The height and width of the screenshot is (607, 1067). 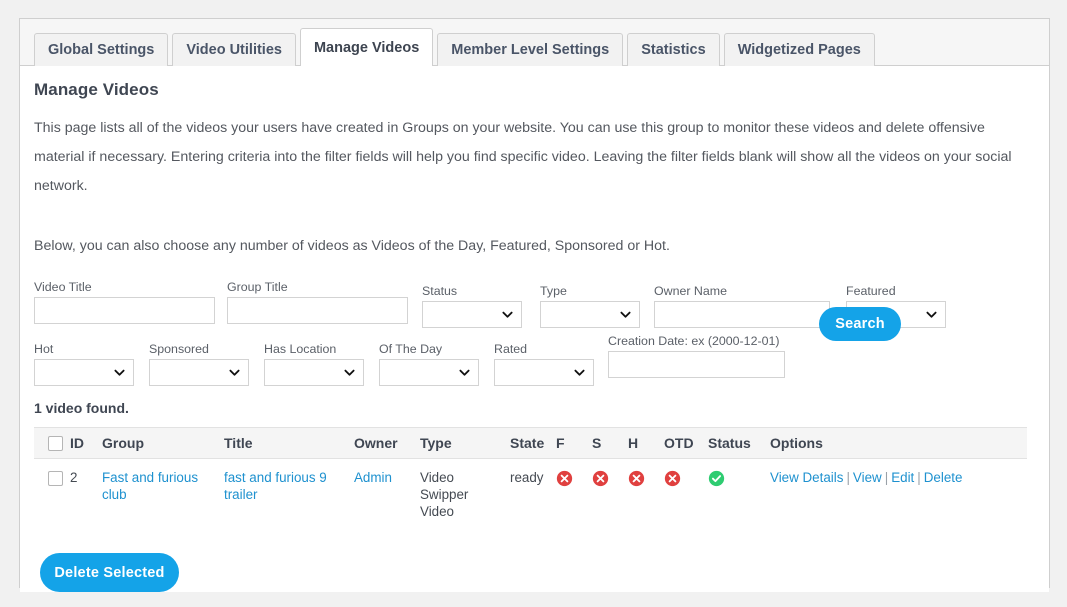 I want to click on rated-select, so click(x=544, y=372).